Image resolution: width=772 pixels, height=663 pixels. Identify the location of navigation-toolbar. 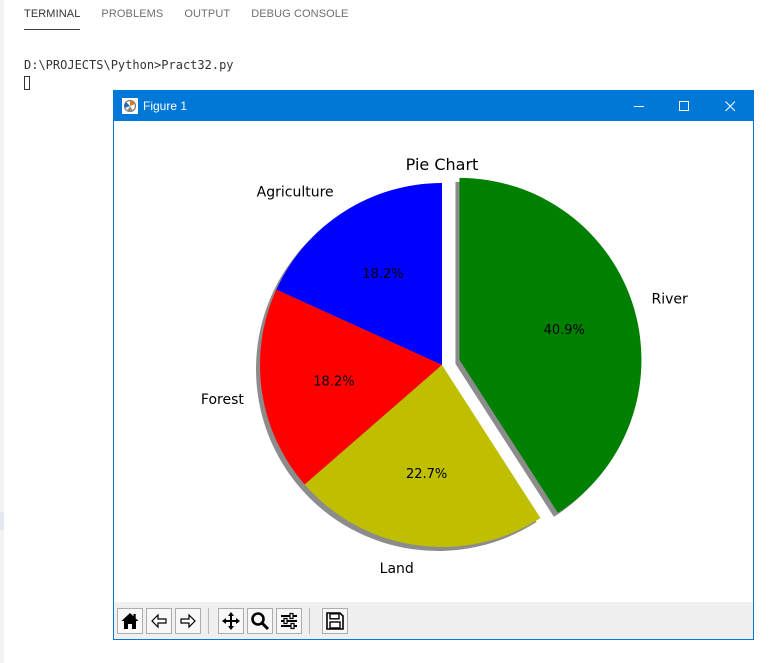
(433, 620).